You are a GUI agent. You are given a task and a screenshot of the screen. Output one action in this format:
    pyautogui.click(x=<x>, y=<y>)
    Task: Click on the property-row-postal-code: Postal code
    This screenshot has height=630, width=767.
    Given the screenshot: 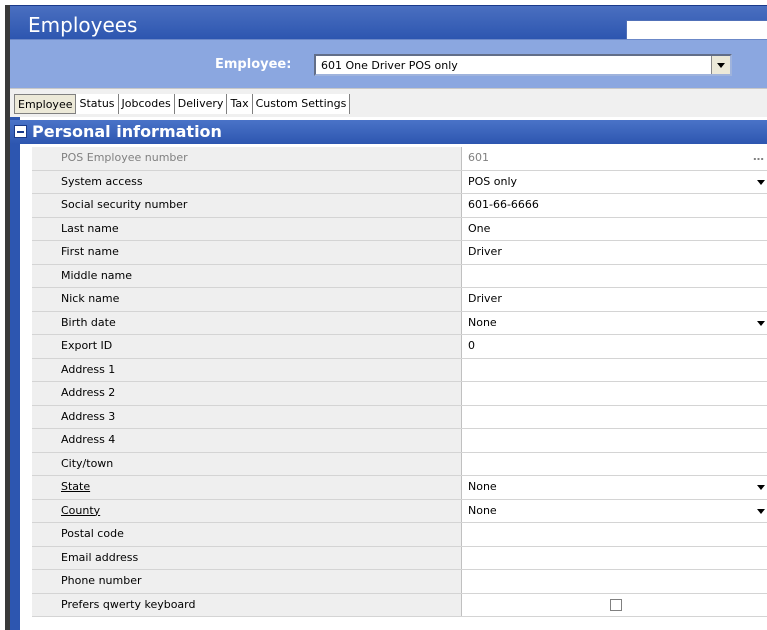 What is the action you would take?
    pyautogui.click(x=399, y=535)
    